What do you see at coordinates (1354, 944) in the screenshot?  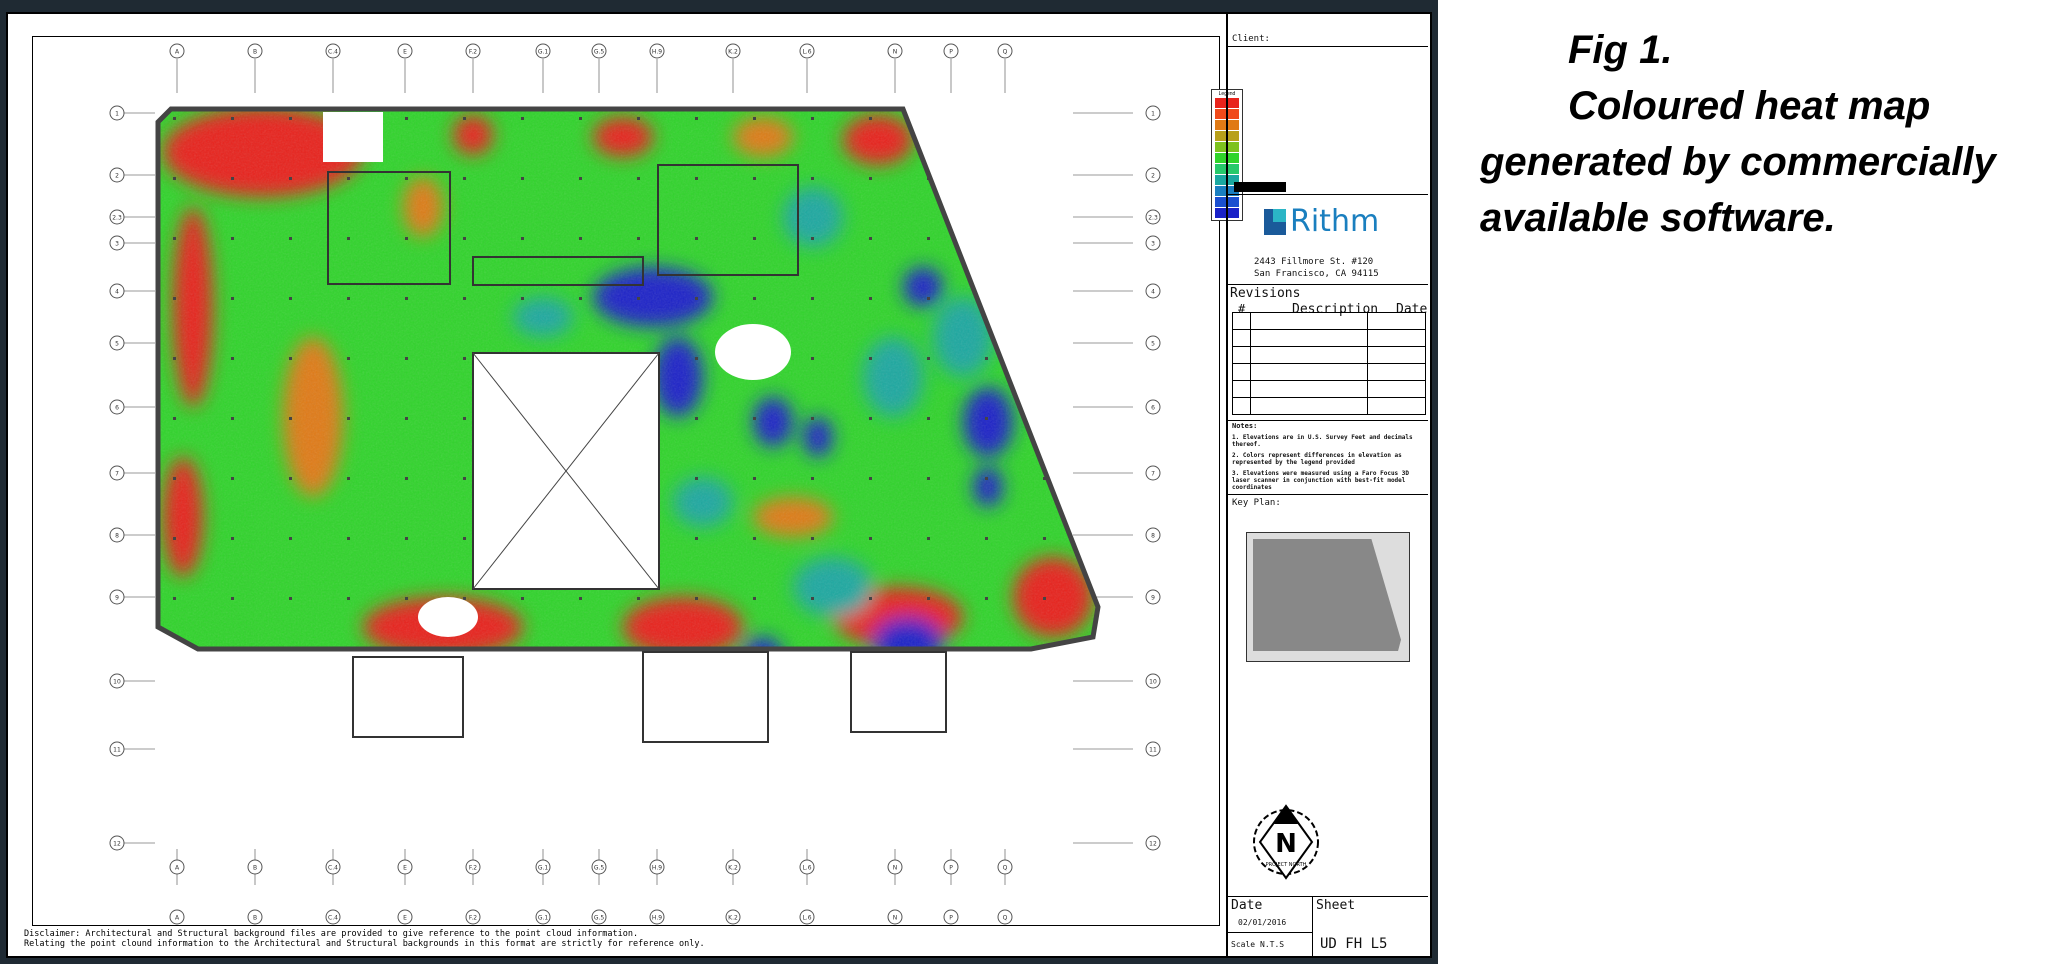 I see `sheet-value: UD FH L5` at bounding box center [1354, 944].